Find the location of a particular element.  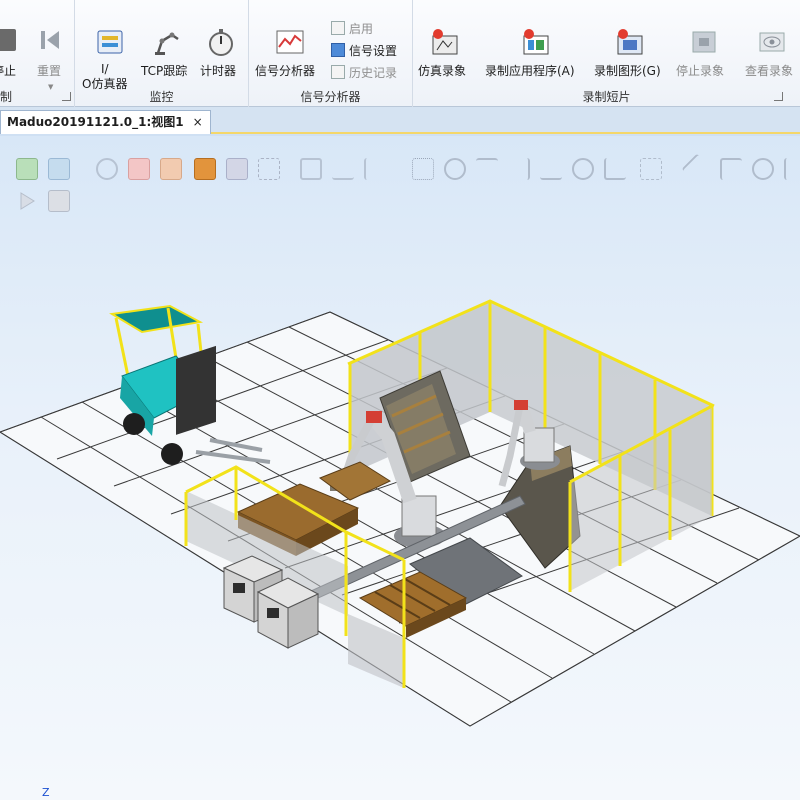

document-tab-title: Maduo20191121.0_1:视图1 is located at coordinates (95, 122).